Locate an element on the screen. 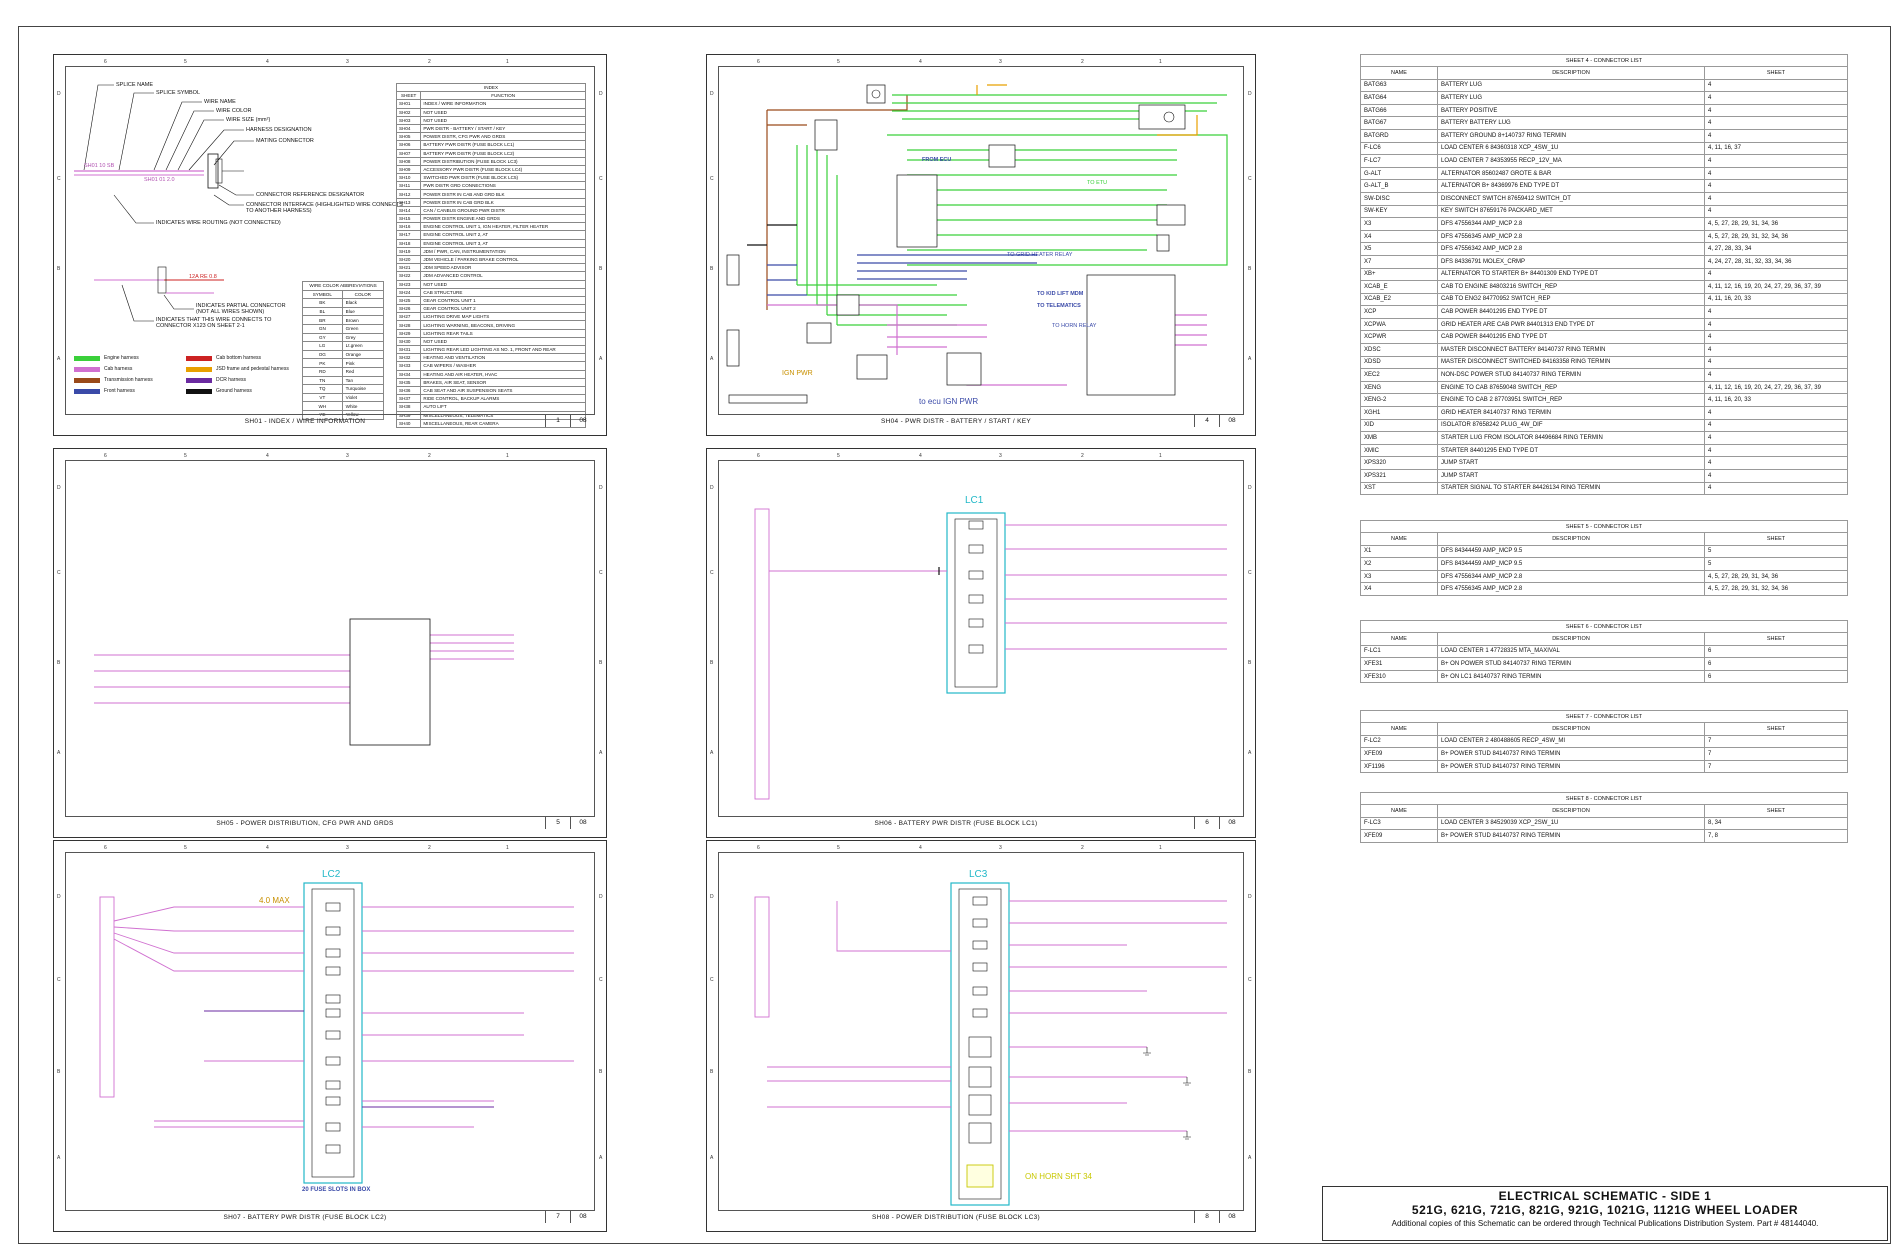 The height and width of the screenshot is (1250, 1900). index-function-cell: BATTERY PWR DISTR (FUSE BLOCK LC1) is located at coordinates (503, 145).